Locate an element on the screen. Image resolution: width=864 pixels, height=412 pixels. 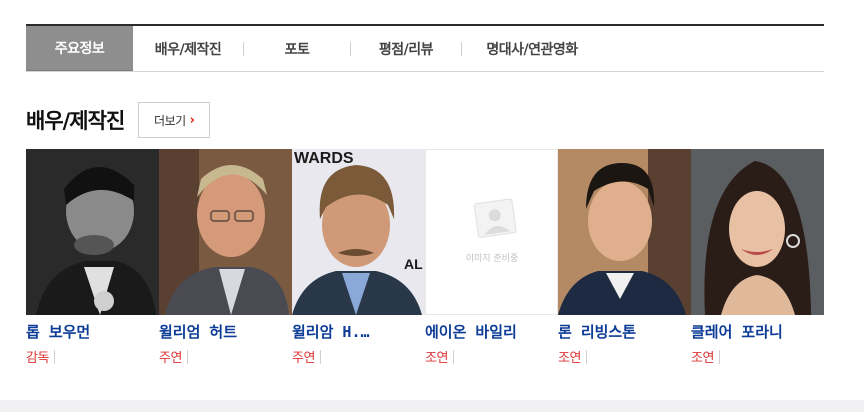
more-button-label: 더보기 is located at coordinates (170, 120).